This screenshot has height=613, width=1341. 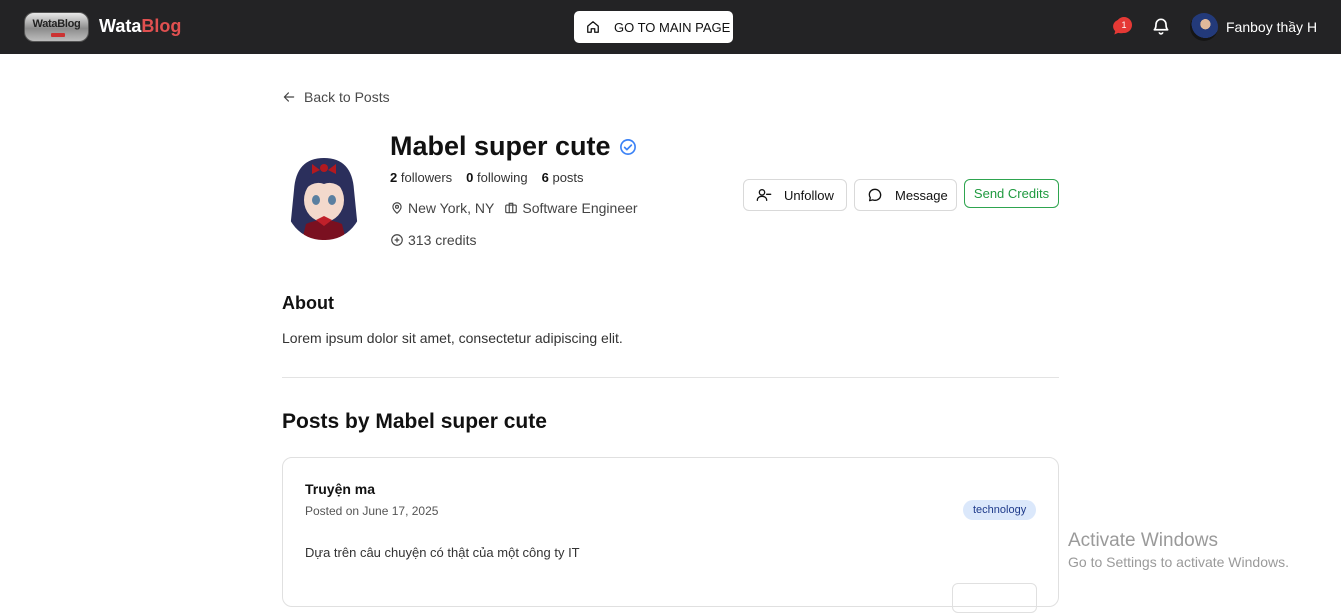 I want to click on post-title: Truyện ma, so click(x=340, y=489).